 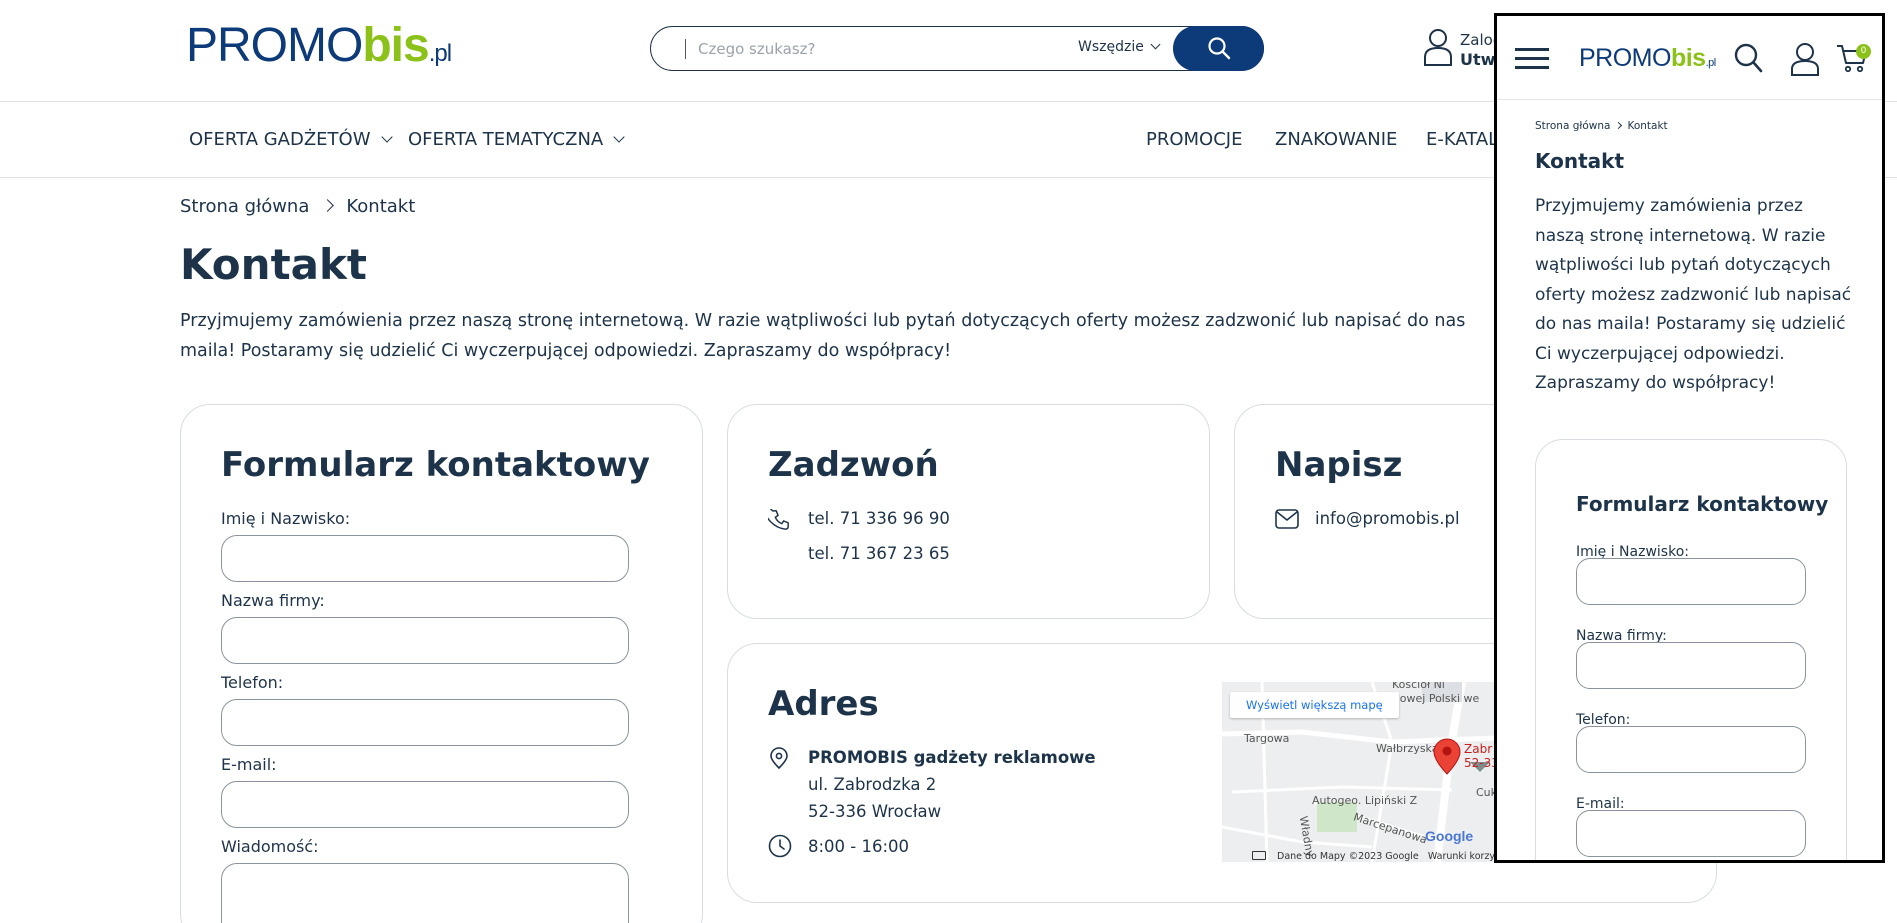 What do you see at coordinates (270, 846) in the screenshot?
I see `message-label: Wiadomość:` at bounding box center [270, 846].